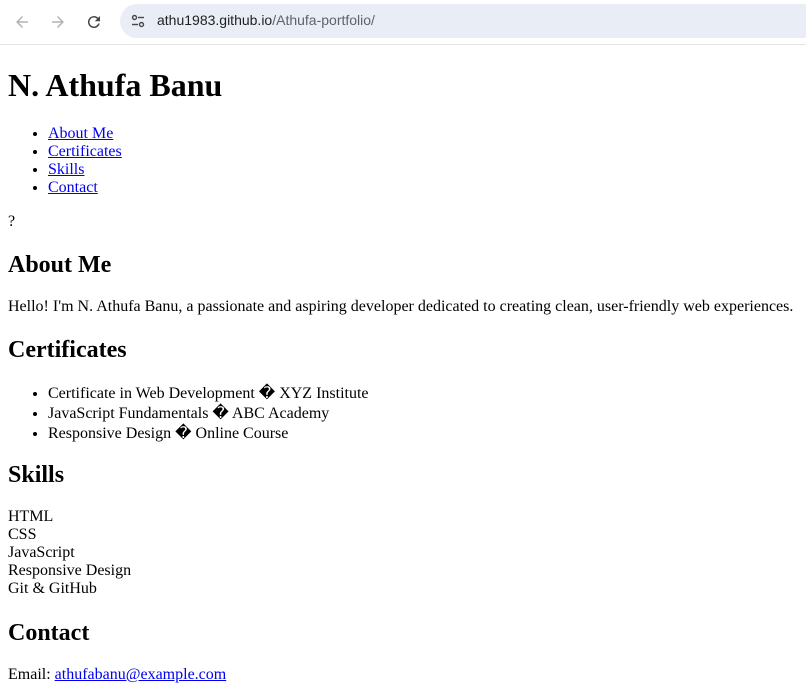 The height and width of the screenshot is (686, 806). I want to click on nav-link-certificates: Certificates, so click(85, 151).